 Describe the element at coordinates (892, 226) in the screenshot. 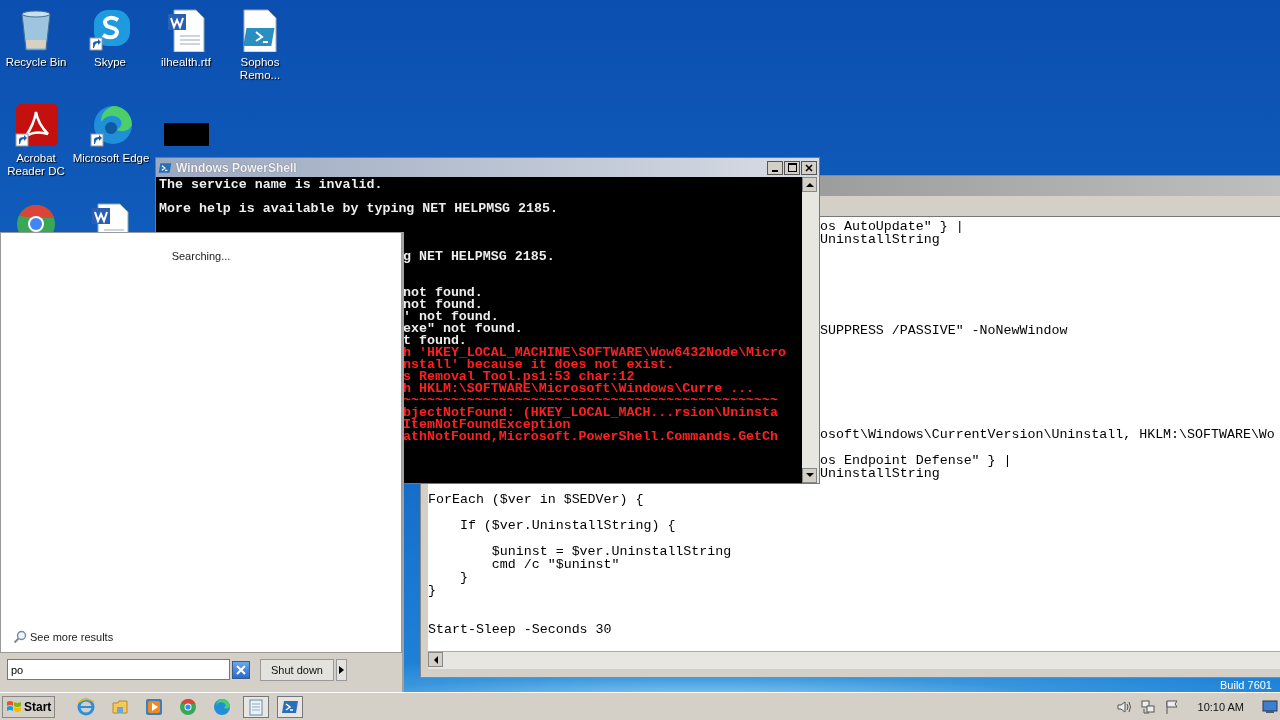

I see `code-line: os AutoUpdate" } |` at that location.